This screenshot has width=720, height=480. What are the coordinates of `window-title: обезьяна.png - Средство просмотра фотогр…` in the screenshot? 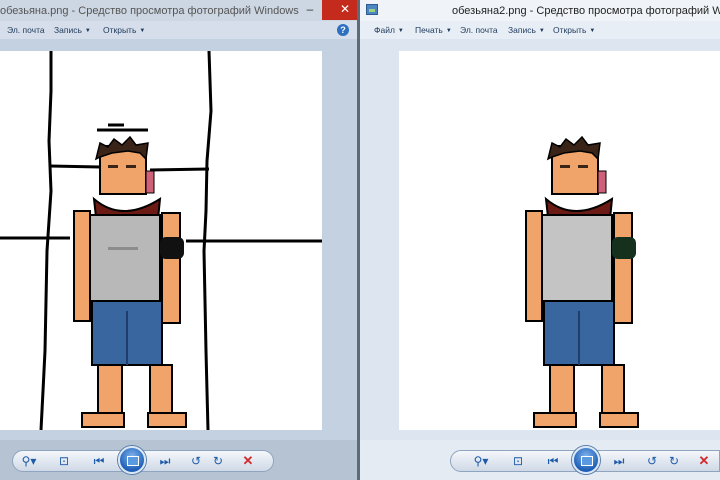 It's located at (149, 11).